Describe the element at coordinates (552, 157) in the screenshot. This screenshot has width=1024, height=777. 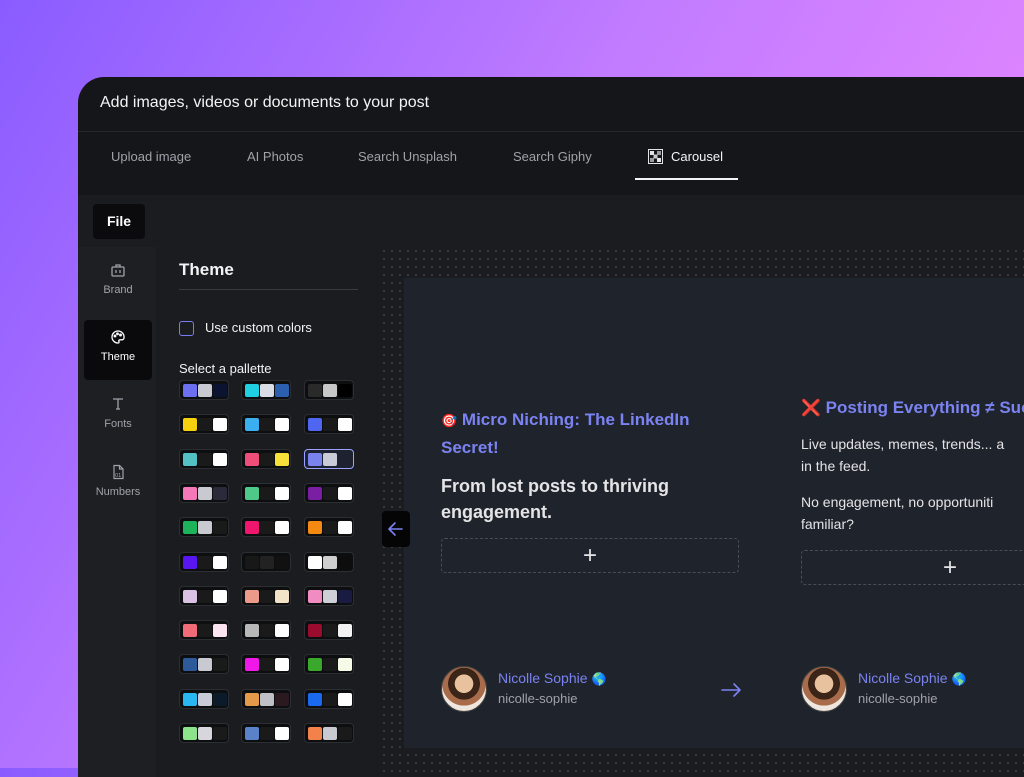
I see `tab-search-giphy: Search Giphy` at that location.